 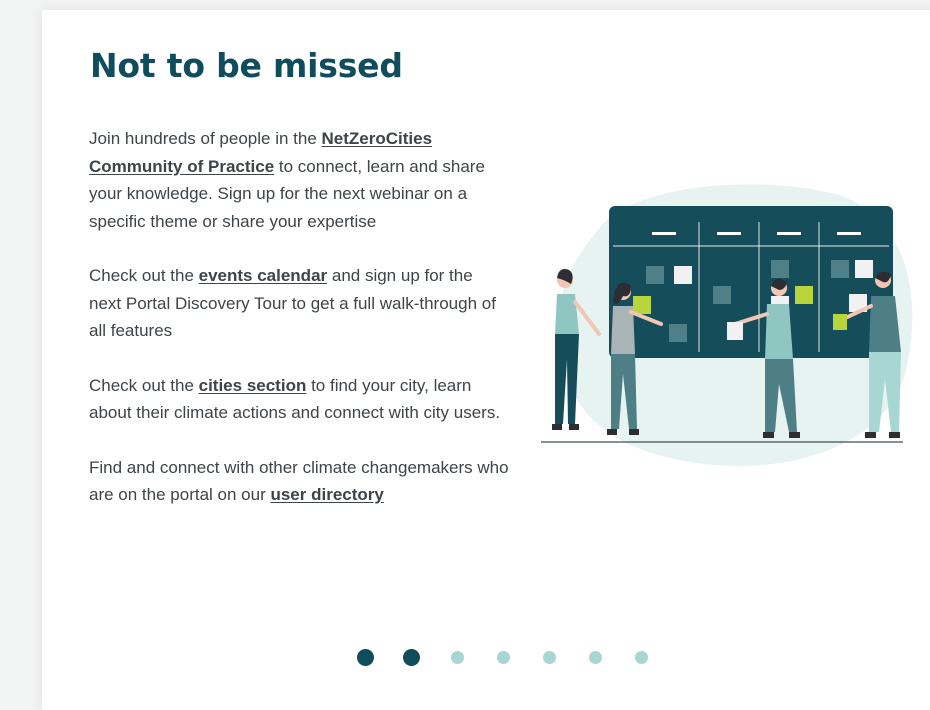 I want to click on user-directory-link: user directory, so click(x=326, y=494).